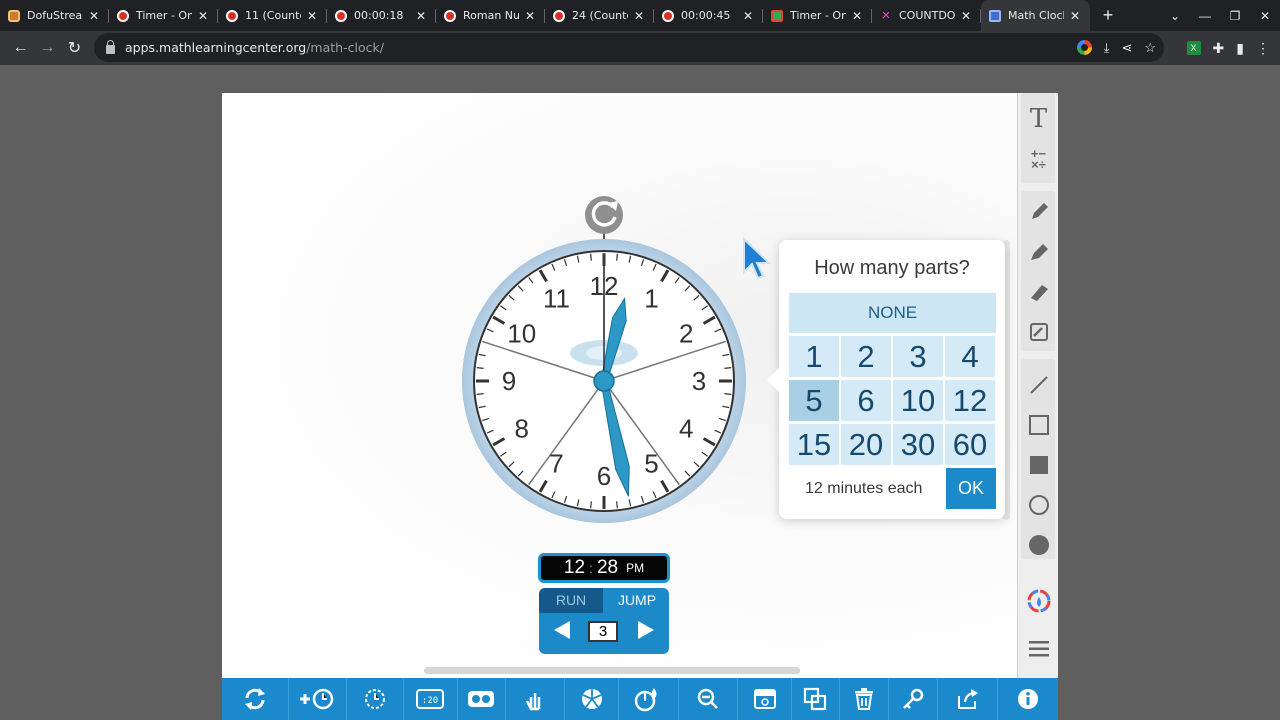 This screenshot has height=720, width=1280. I want to click on parts-option: 2, so click(866, 356).